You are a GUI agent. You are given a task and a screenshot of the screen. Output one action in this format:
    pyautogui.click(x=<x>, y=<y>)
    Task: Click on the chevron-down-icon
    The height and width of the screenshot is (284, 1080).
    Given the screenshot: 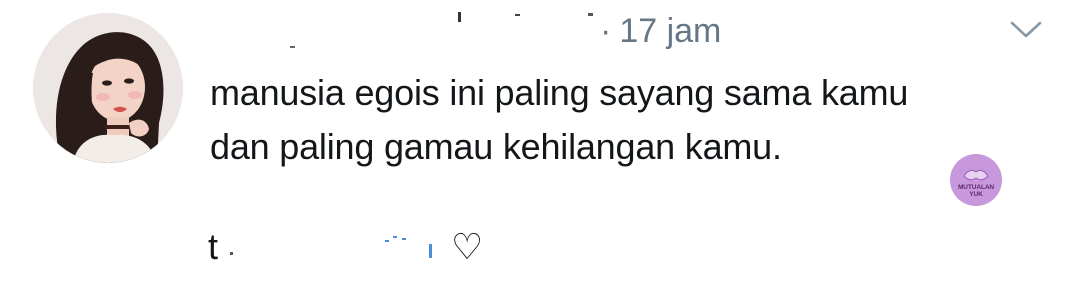 What is the action you would take?
    pyautogui.click(x=1026, y=29)
    